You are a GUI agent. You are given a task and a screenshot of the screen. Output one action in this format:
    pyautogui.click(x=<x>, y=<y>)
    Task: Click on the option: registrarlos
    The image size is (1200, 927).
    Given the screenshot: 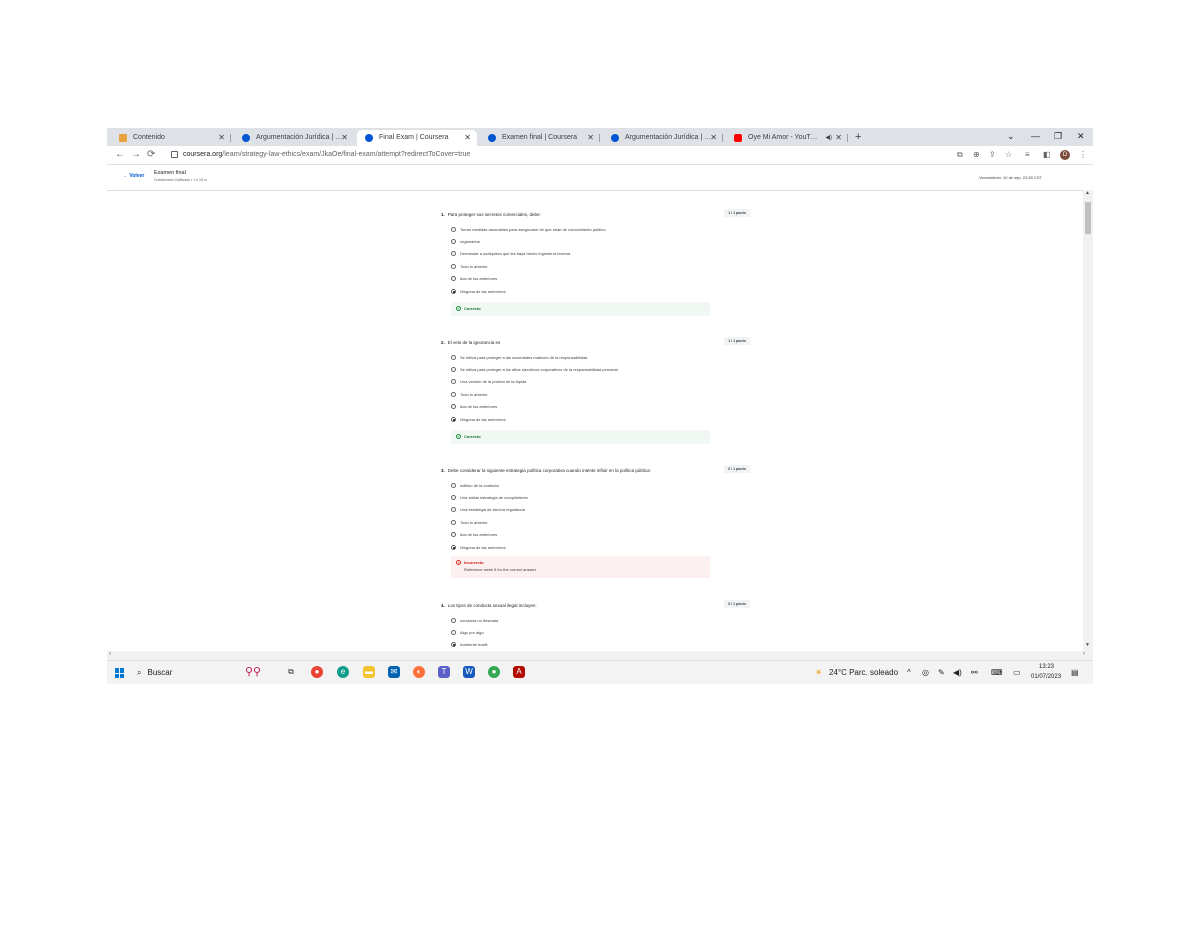 What is the action you would take?
    pyautogui.click(x=465, y=241)
    